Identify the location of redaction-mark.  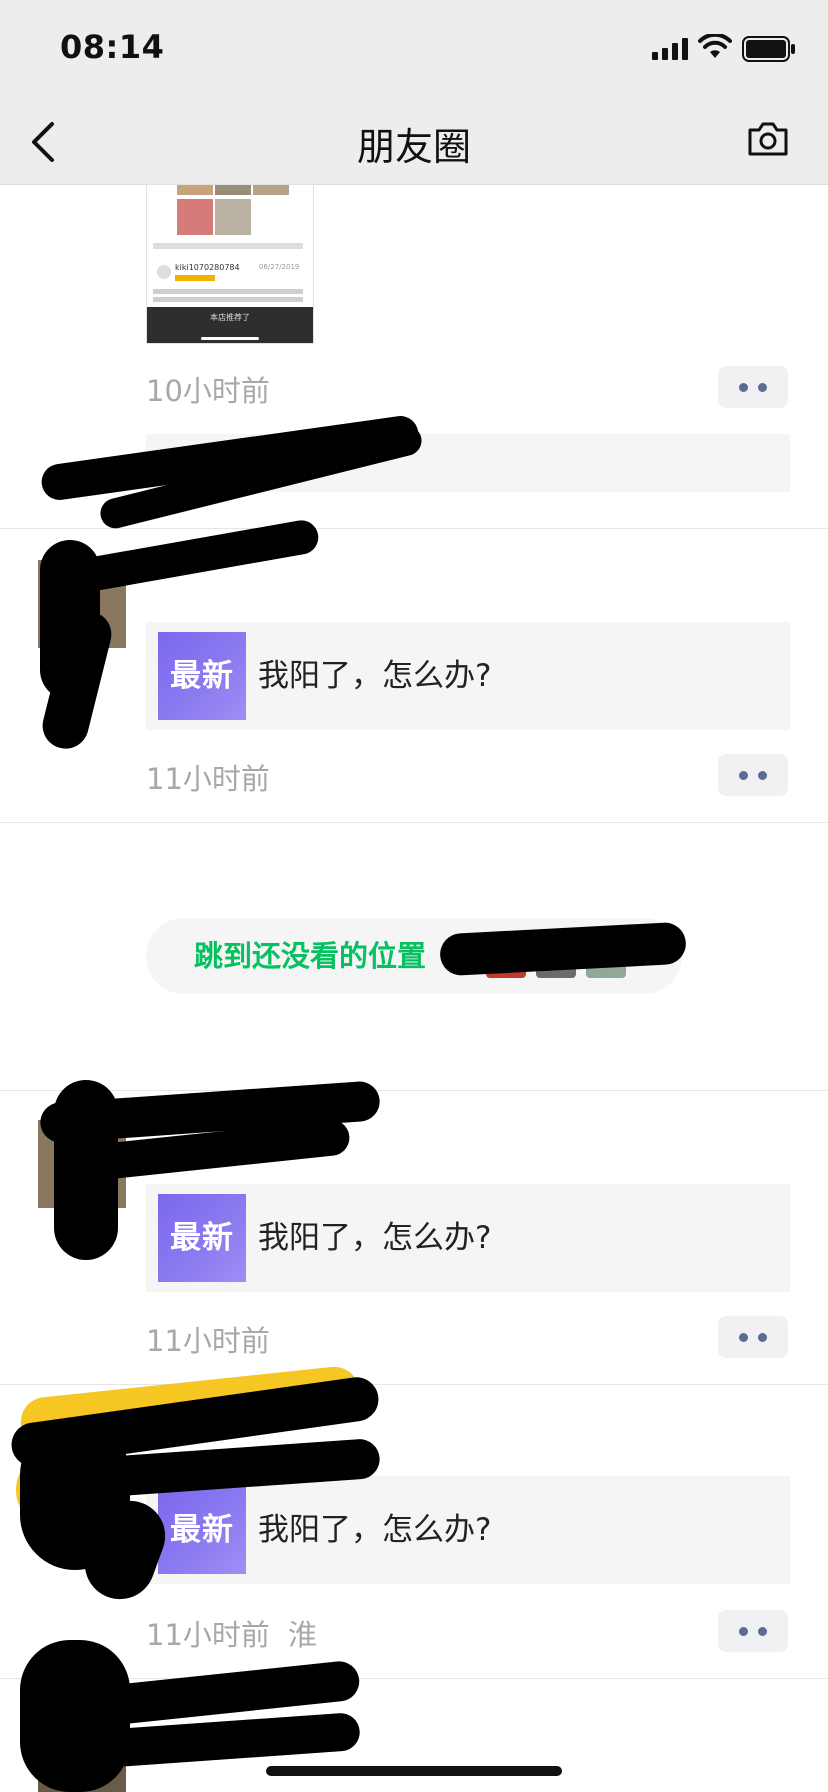
(86, 1170).